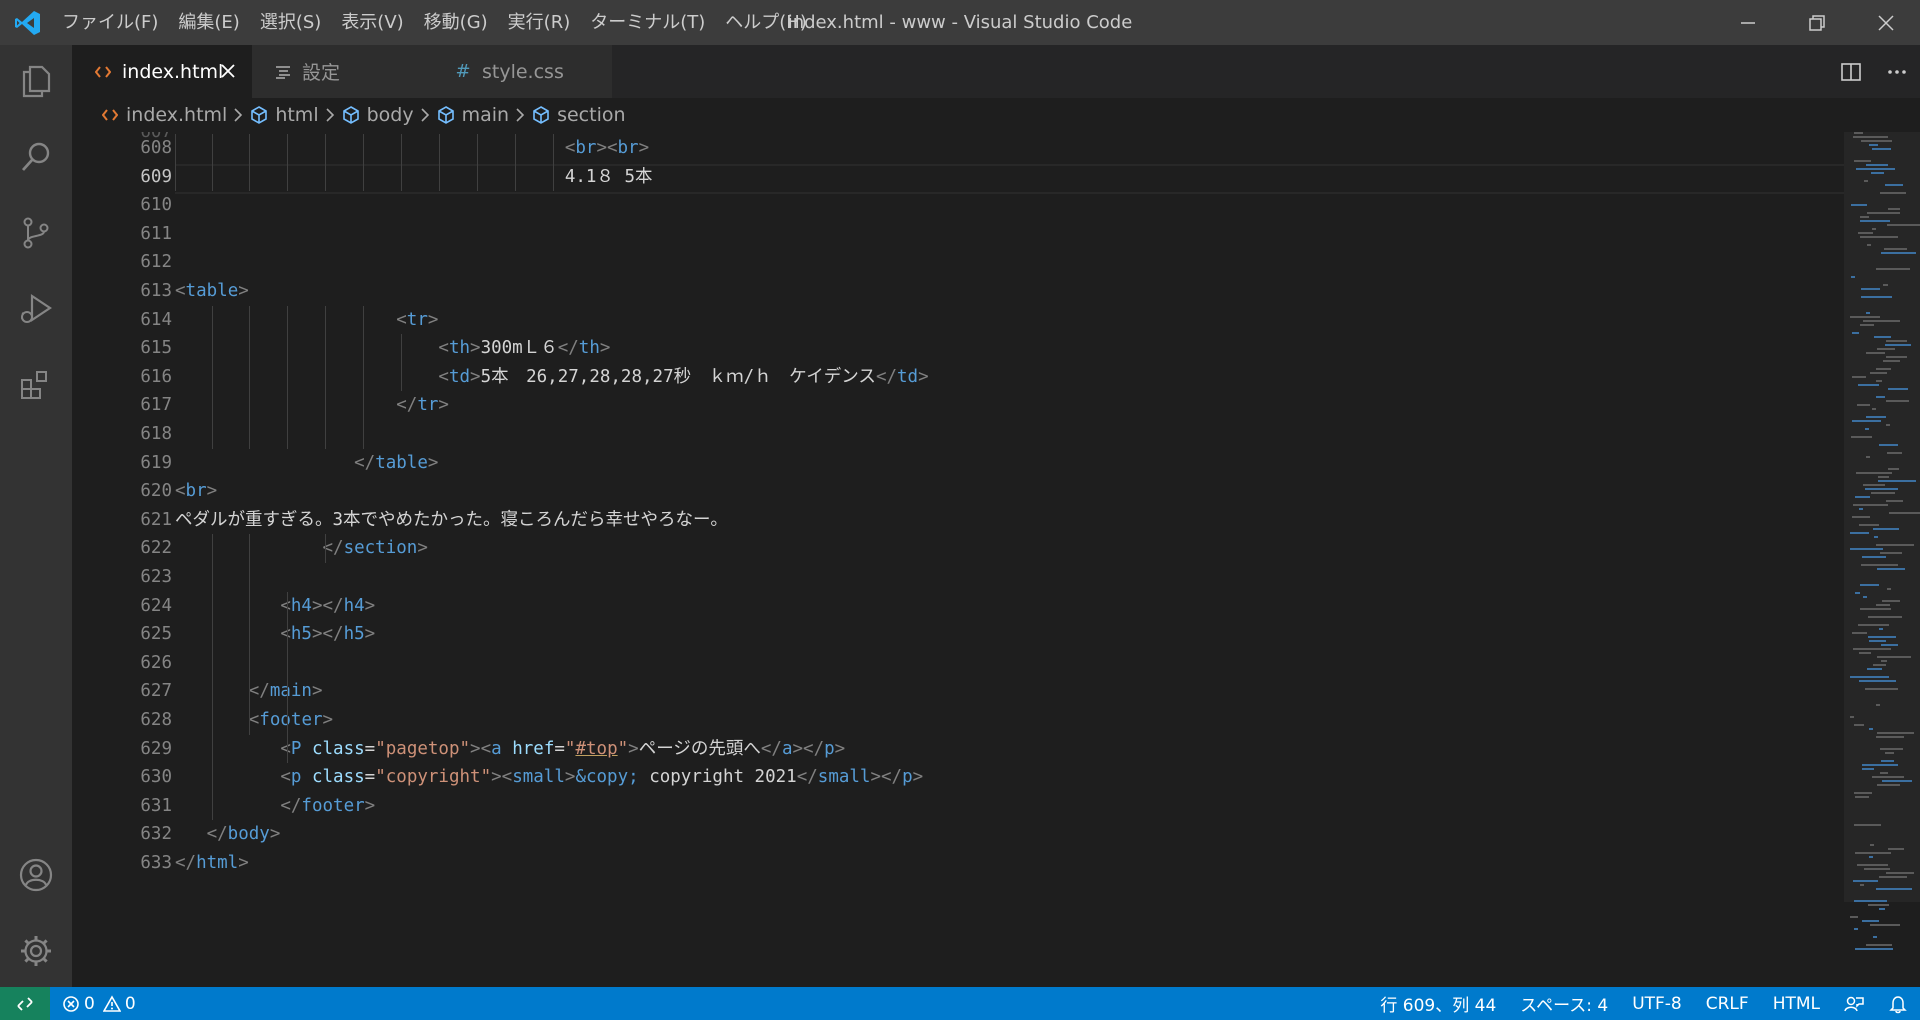 The height and width of the screenshot is (1020, 1920). I want to click on code-line: <h4></h4>, so click(327, 606).